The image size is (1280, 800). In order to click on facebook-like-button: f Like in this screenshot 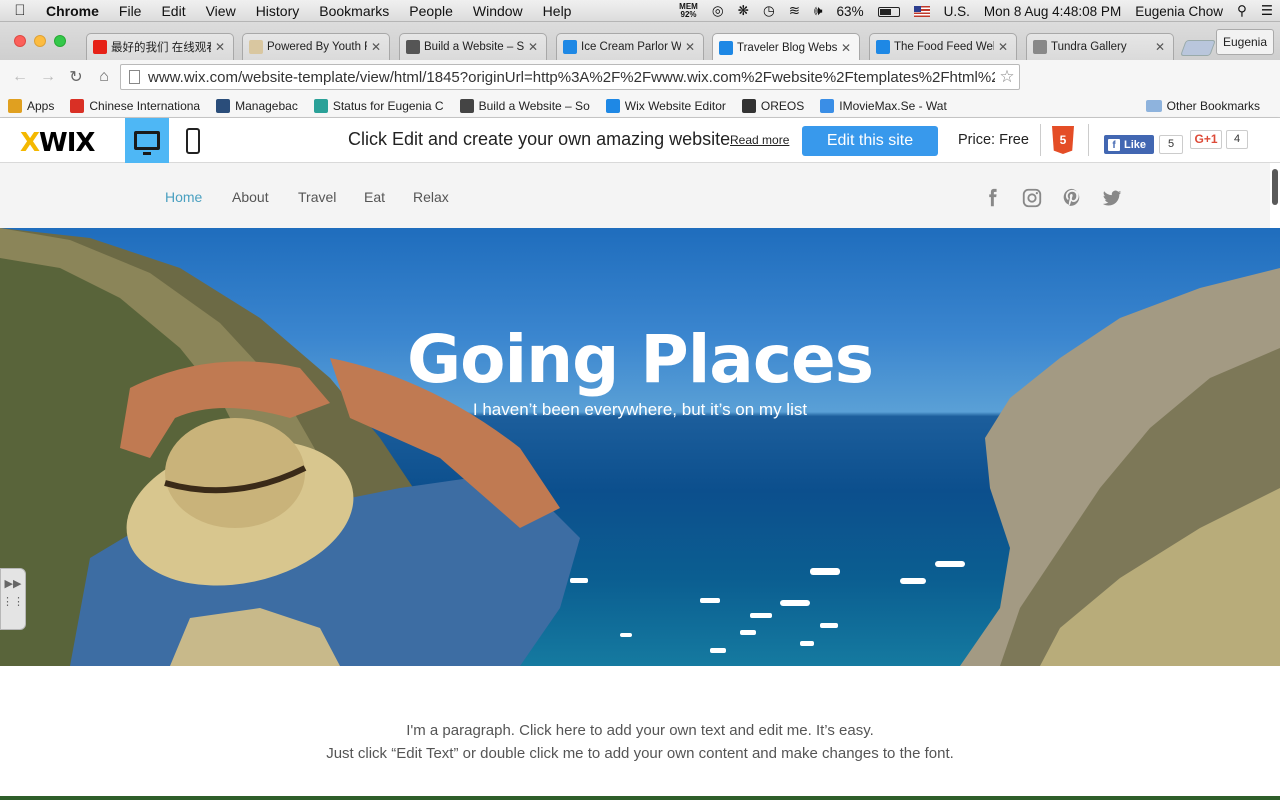, I will do `click(1129, 144)`.